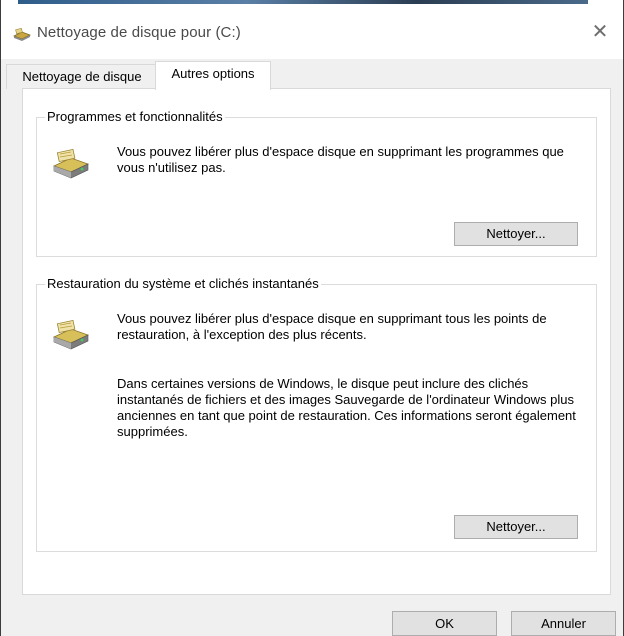  I want to click on ok-button: OK, so click(444, 623).